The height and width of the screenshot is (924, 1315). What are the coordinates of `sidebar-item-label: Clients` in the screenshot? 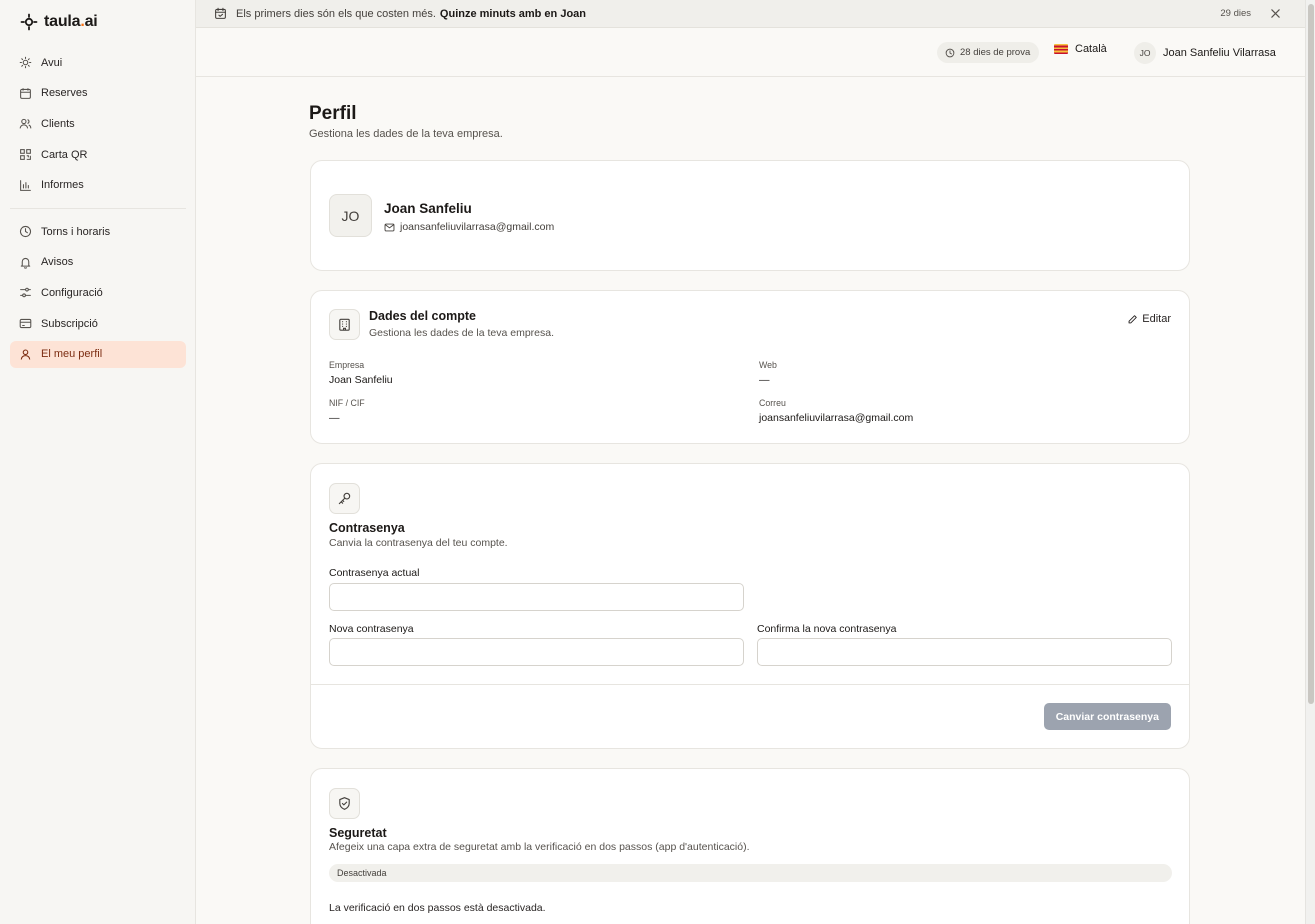 It's located at (58, 123).